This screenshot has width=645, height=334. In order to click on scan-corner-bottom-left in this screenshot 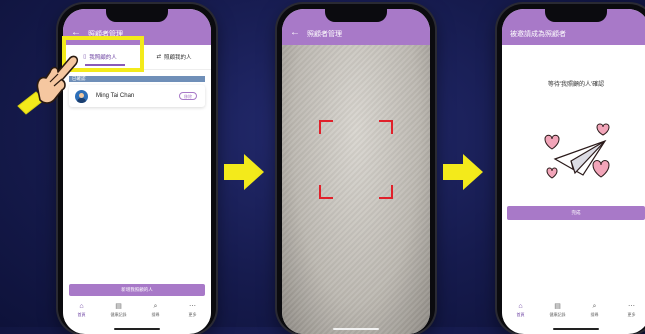, I will do `click(326, 192)`.